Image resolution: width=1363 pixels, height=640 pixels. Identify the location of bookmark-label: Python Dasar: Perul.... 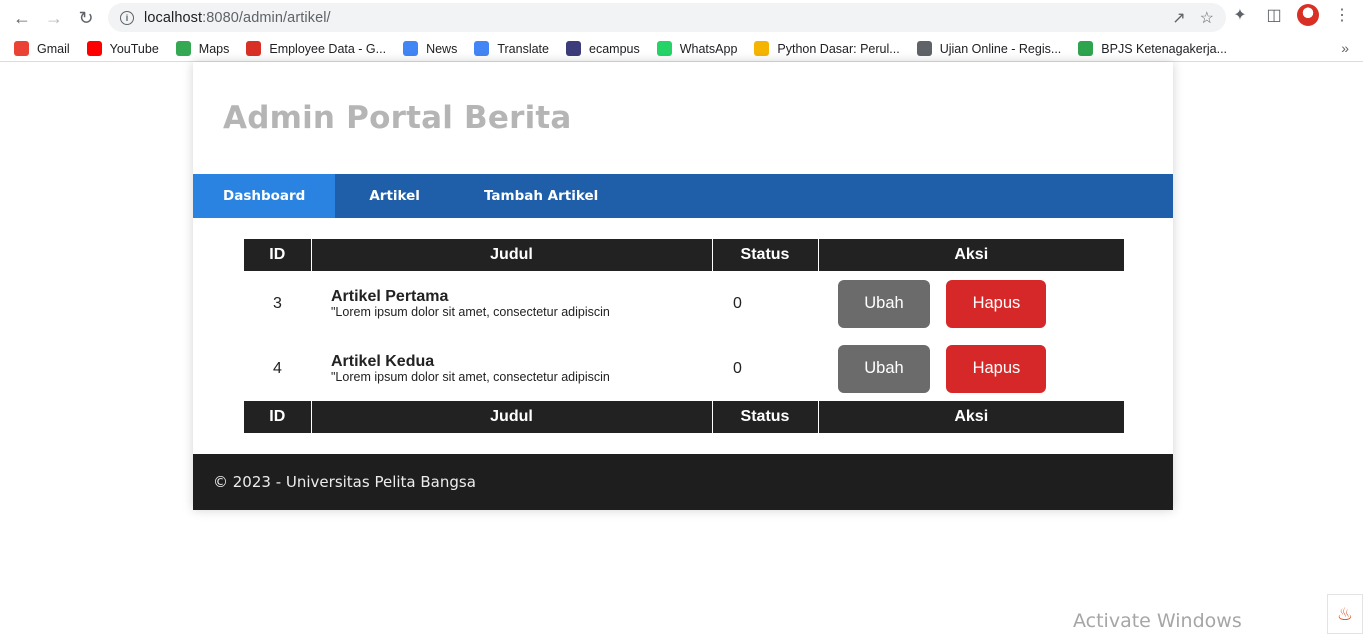
(838, 48).